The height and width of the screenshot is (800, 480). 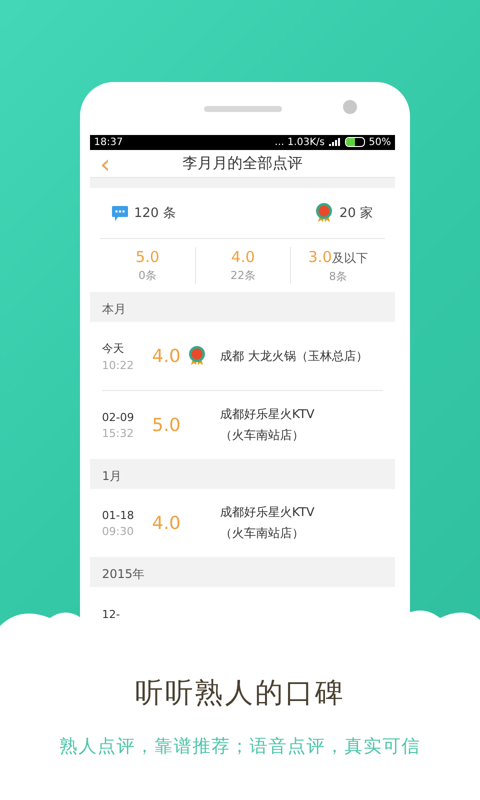 I want to click on signal-icon, so click(x=334, y=142).